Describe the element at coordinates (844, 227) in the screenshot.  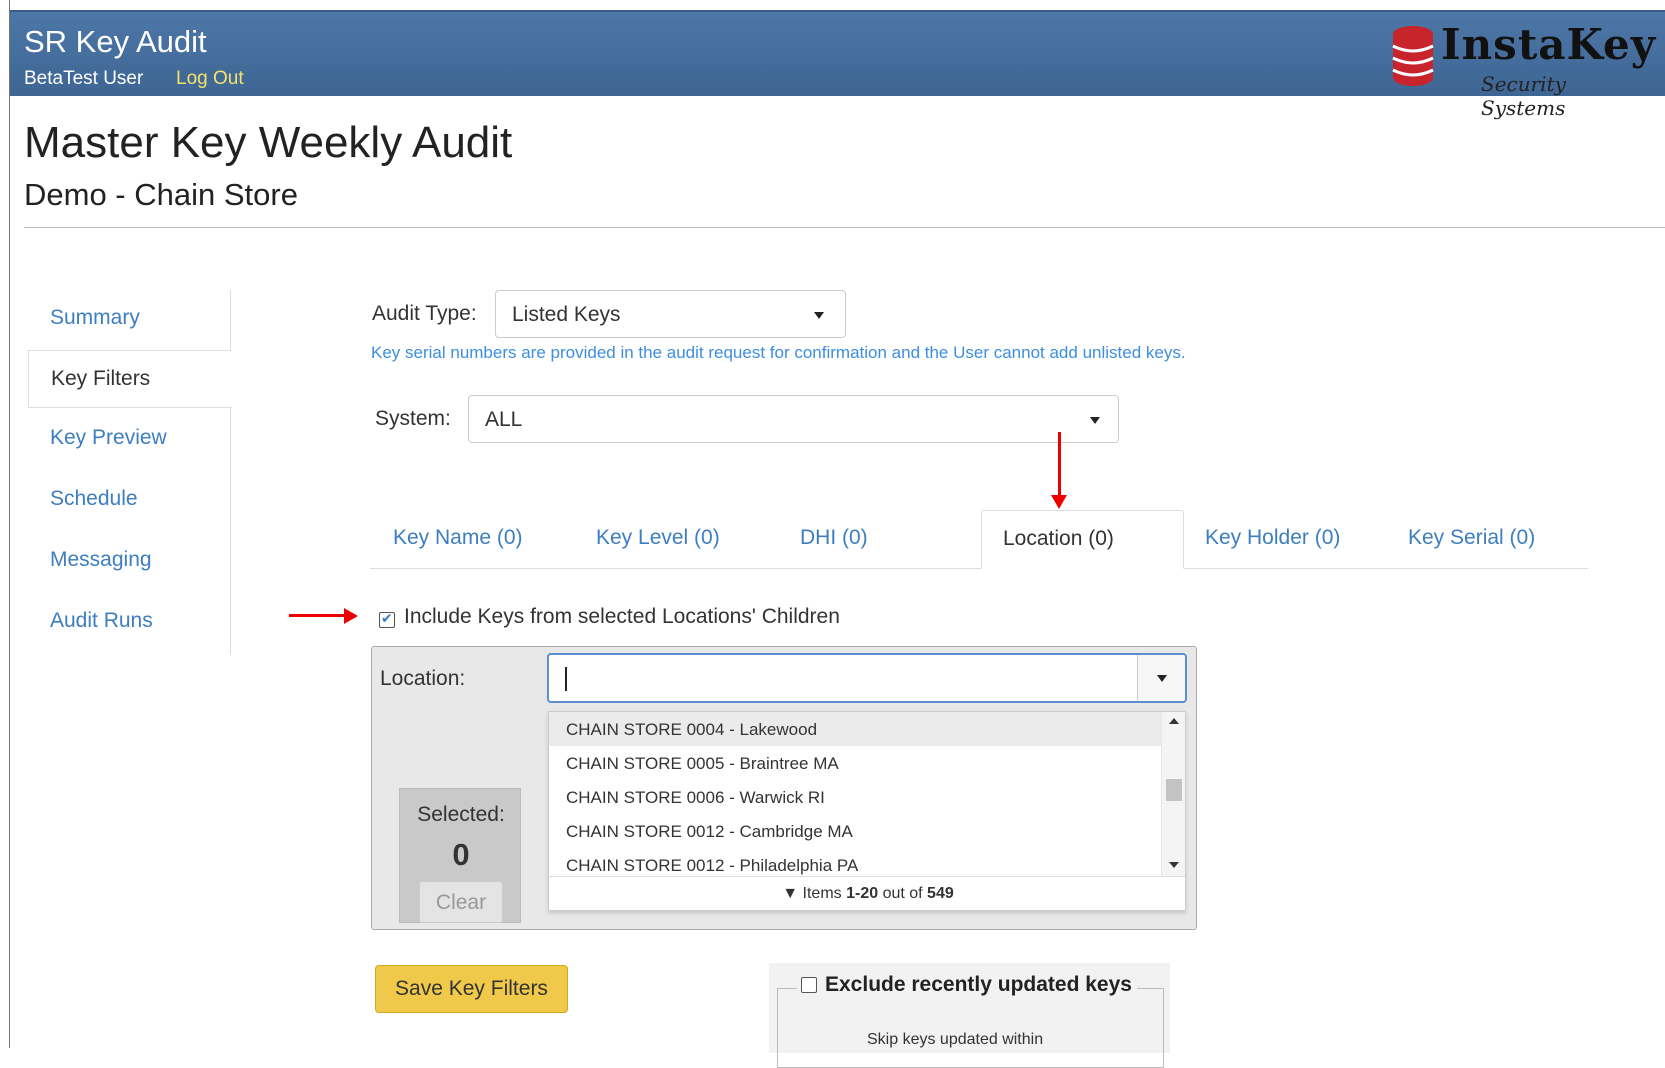
I see `title-divider` at that location.